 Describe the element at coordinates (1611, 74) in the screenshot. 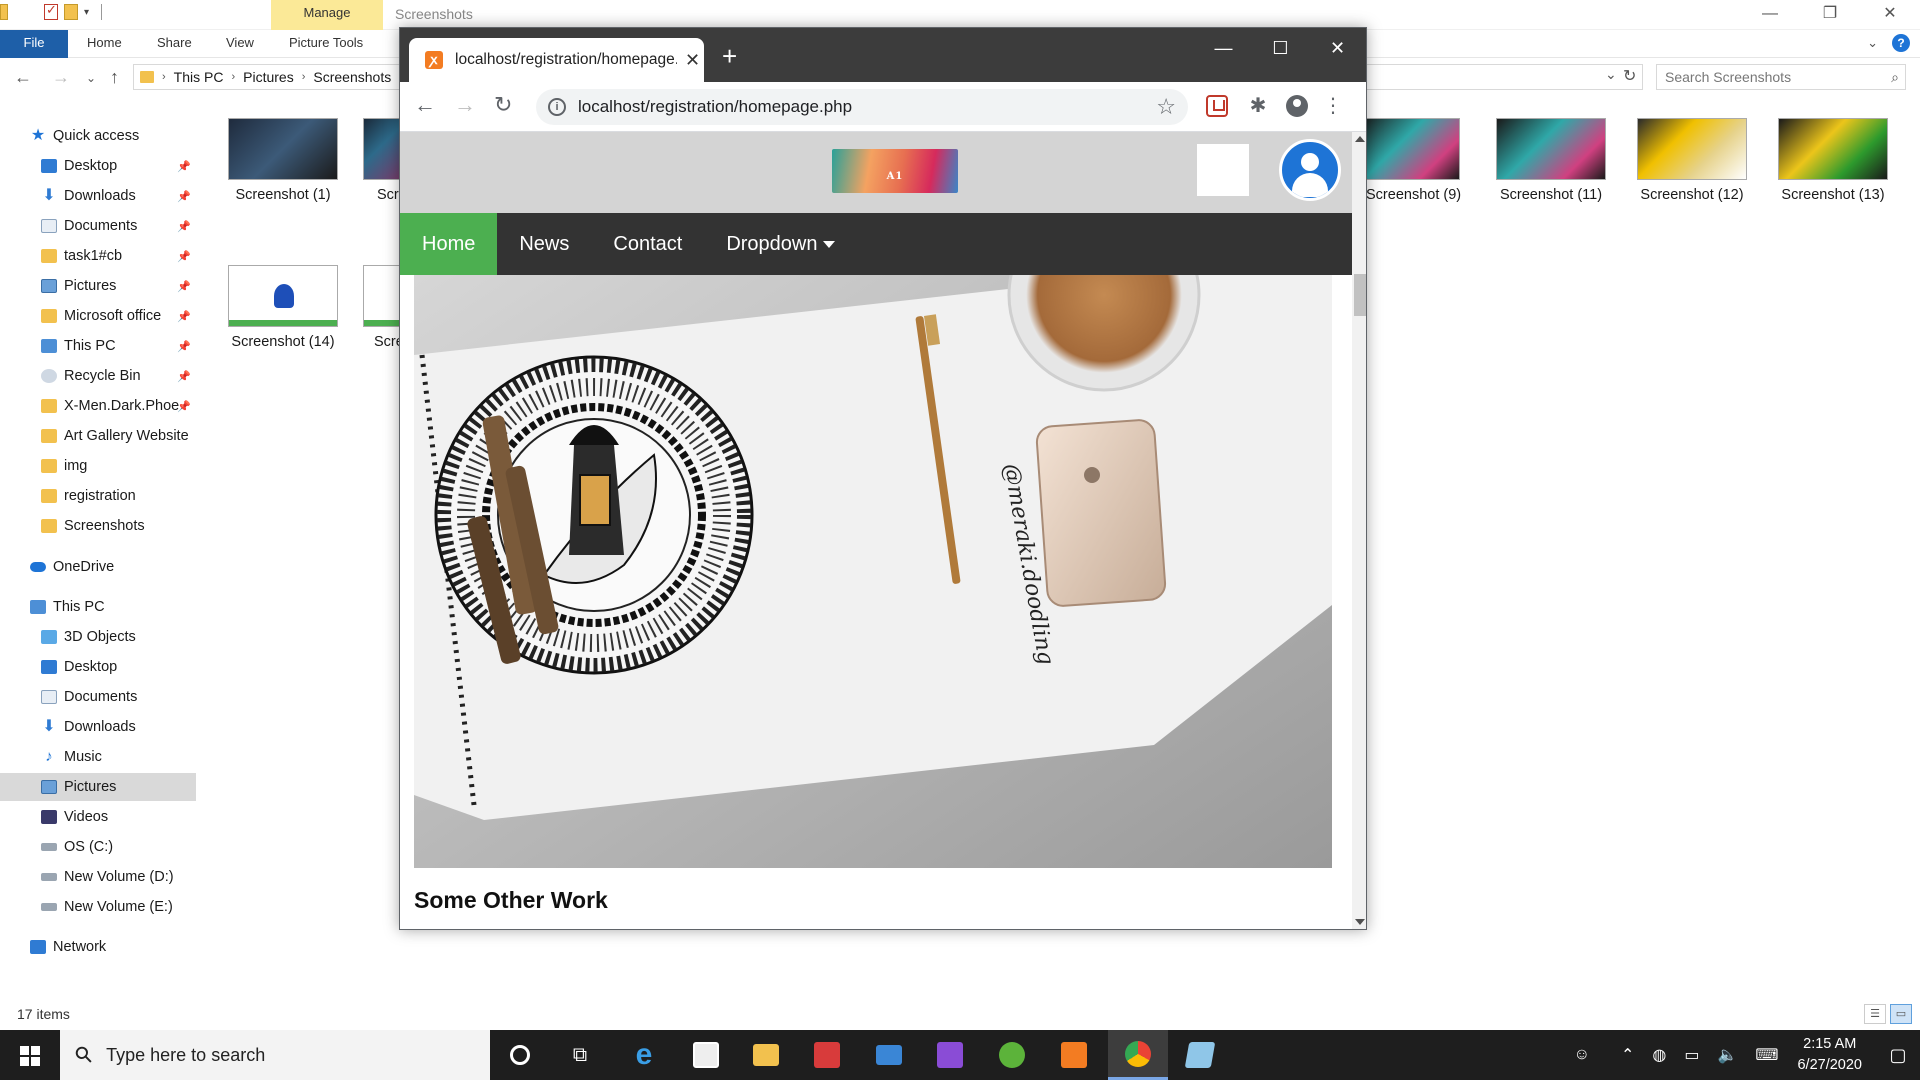

I see `address-dropdown-icon: ⌄` at that location.